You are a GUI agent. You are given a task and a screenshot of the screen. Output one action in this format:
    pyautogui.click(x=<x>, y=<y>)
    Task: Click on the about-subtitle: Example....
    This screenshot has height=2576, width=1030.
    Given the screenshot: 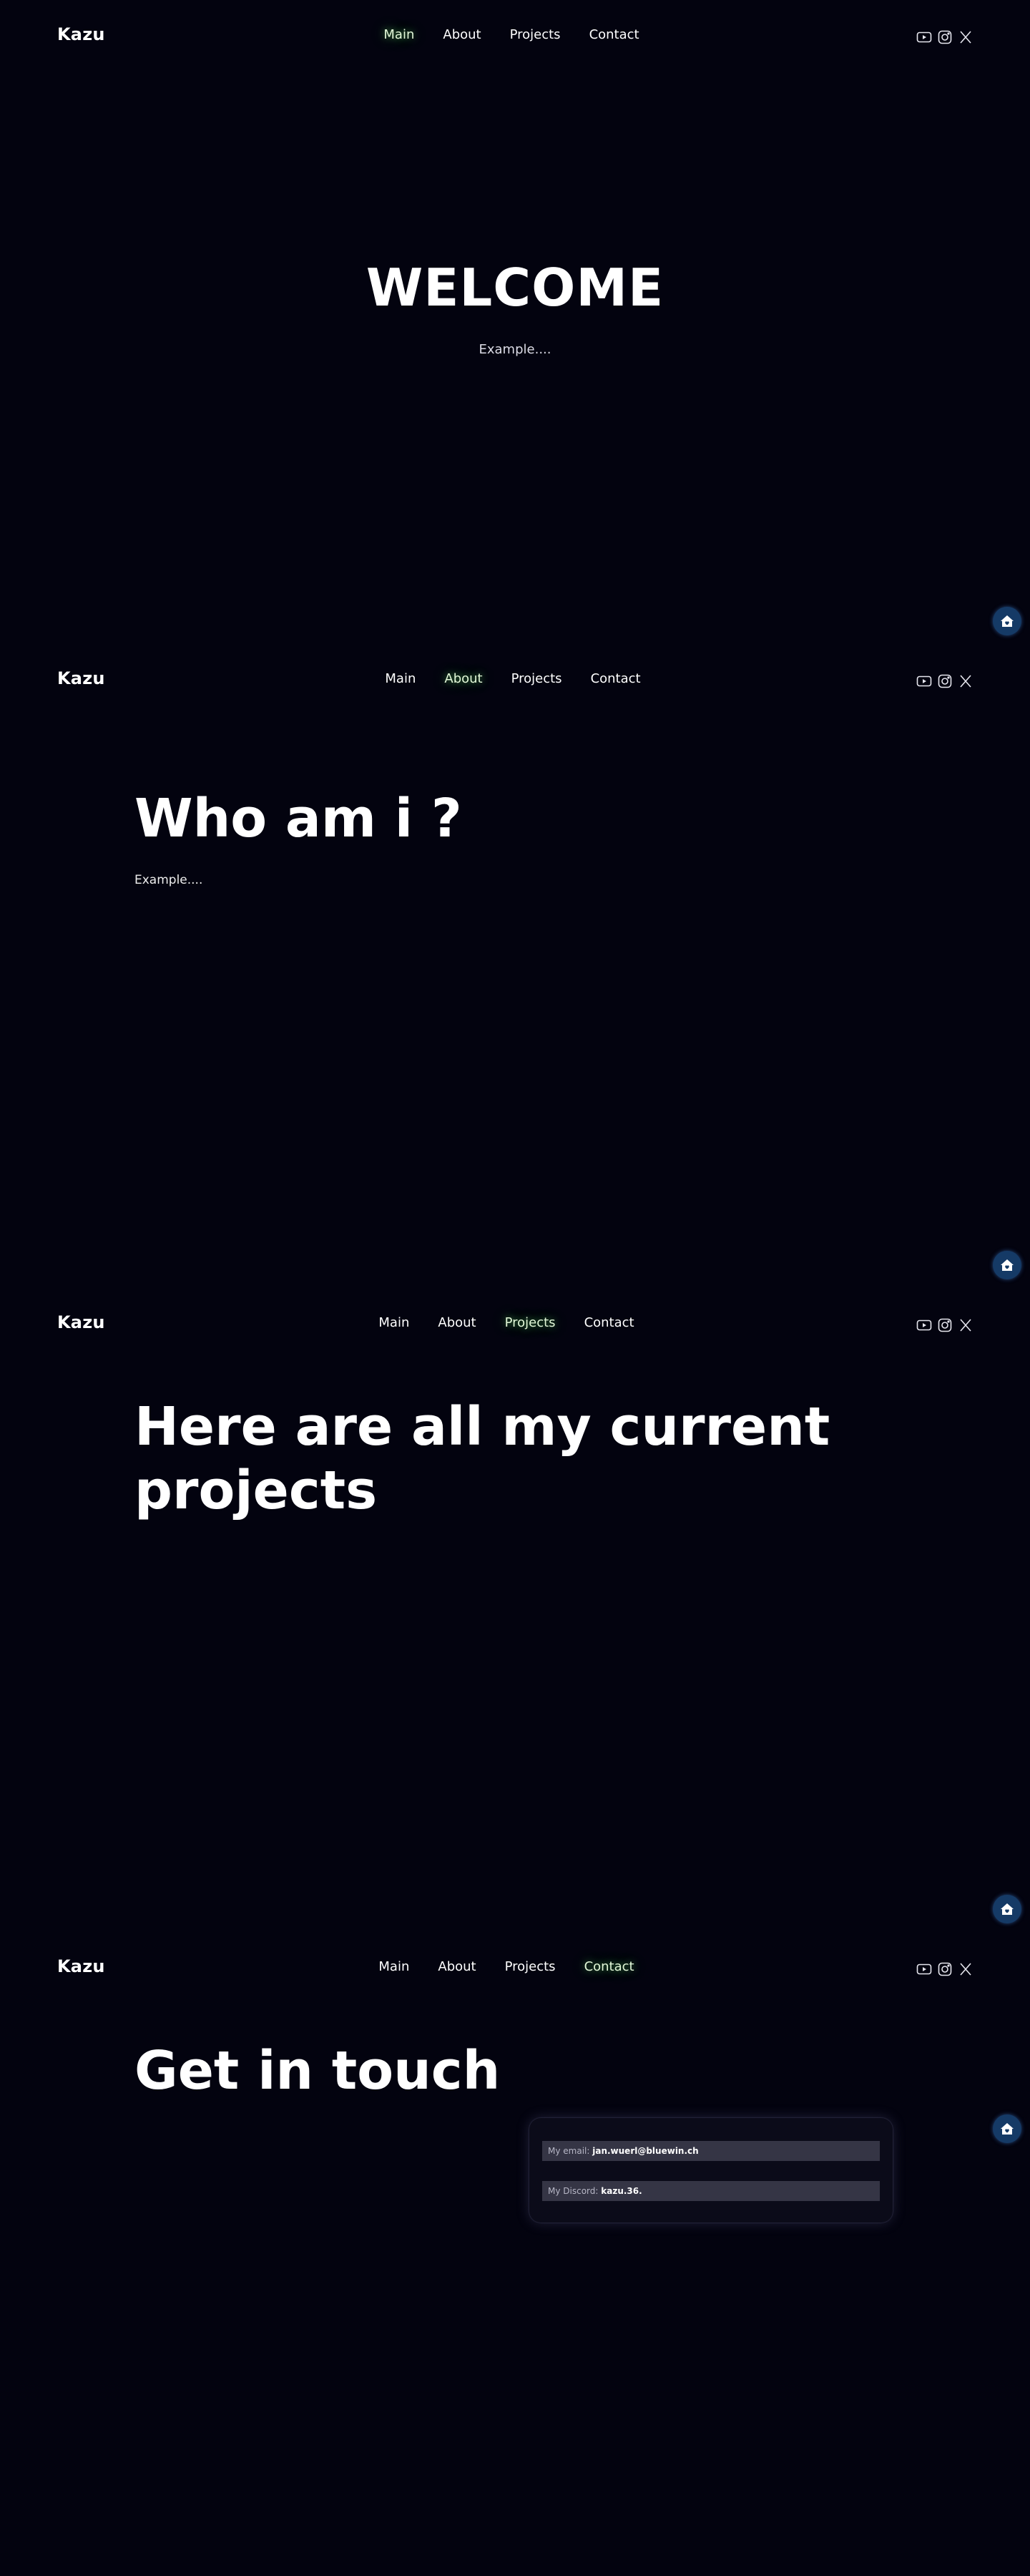 What is the action you would take?
    pyautogui.click(x=168, y=880)
    